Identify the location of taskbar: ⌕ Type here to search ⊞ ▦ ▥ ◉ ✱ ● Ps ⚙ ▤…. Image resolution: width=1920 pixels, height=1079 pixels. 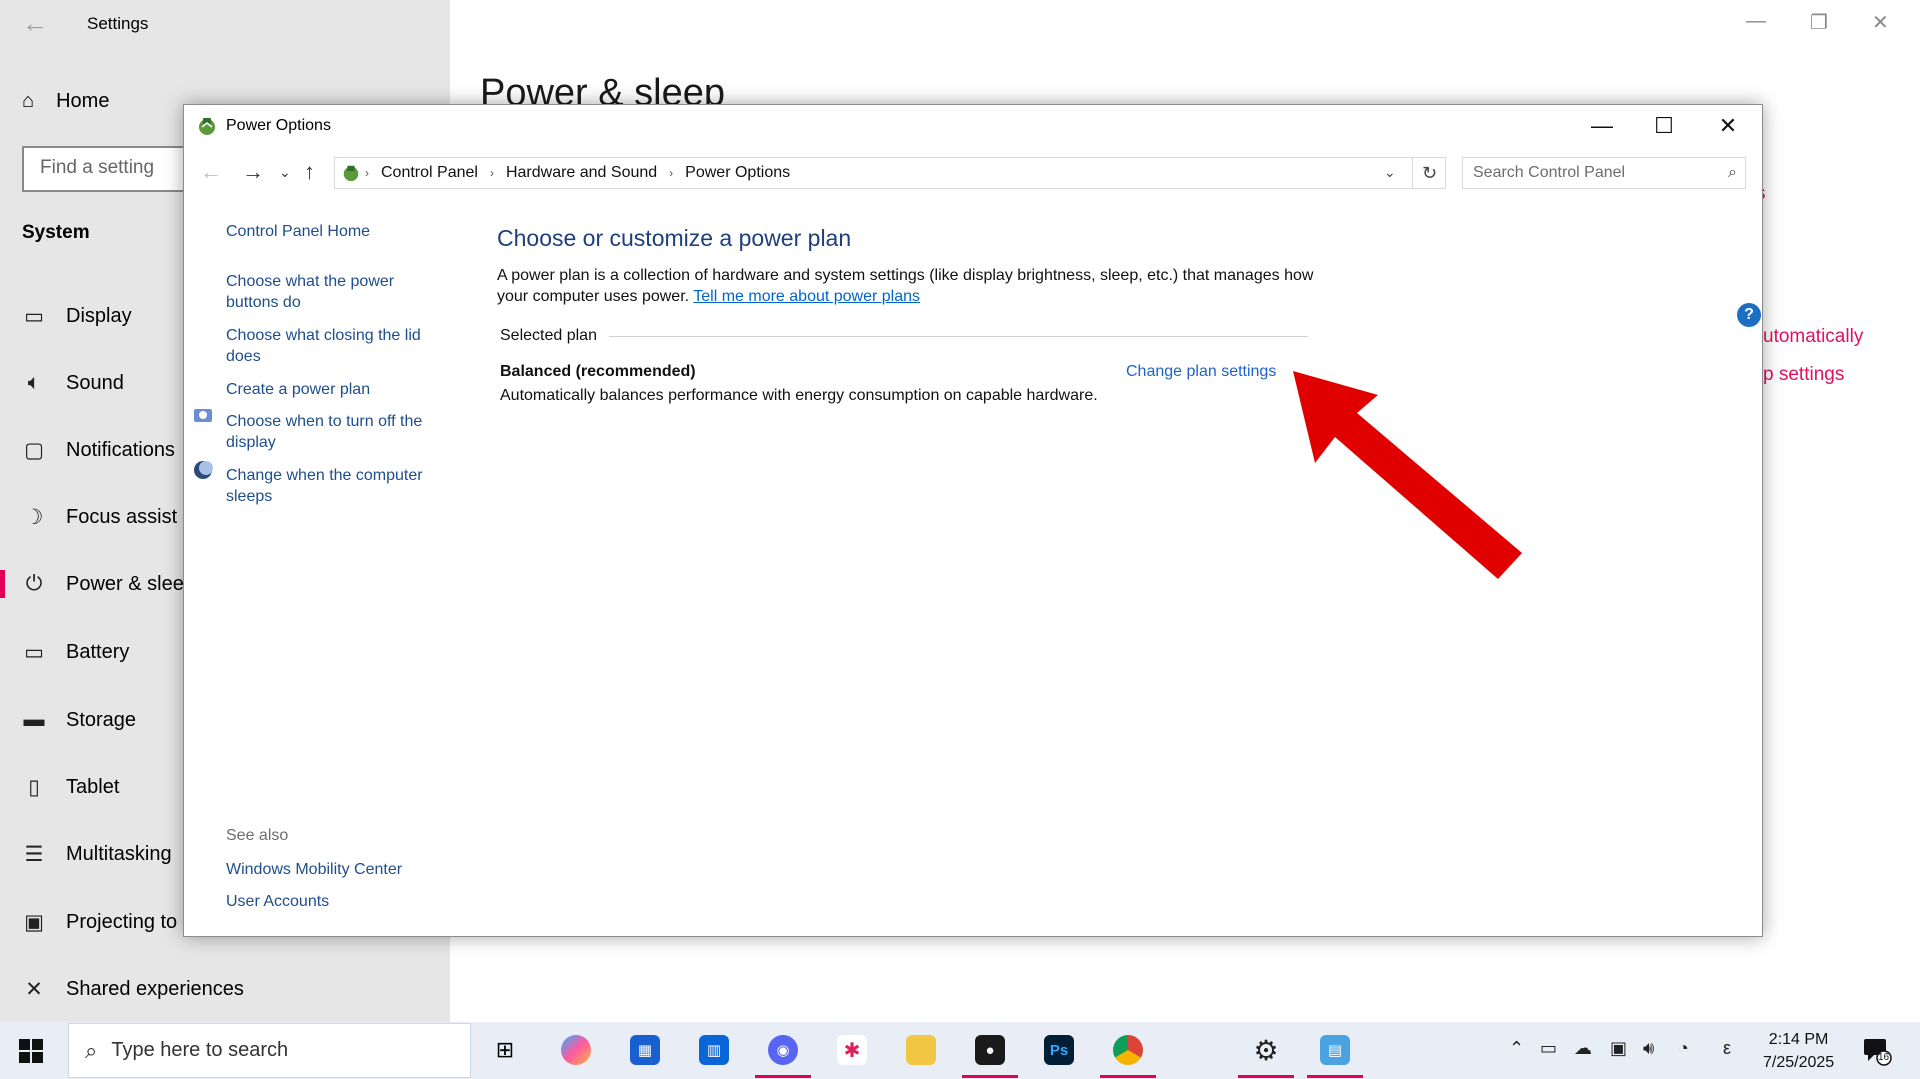
(960, 1050).